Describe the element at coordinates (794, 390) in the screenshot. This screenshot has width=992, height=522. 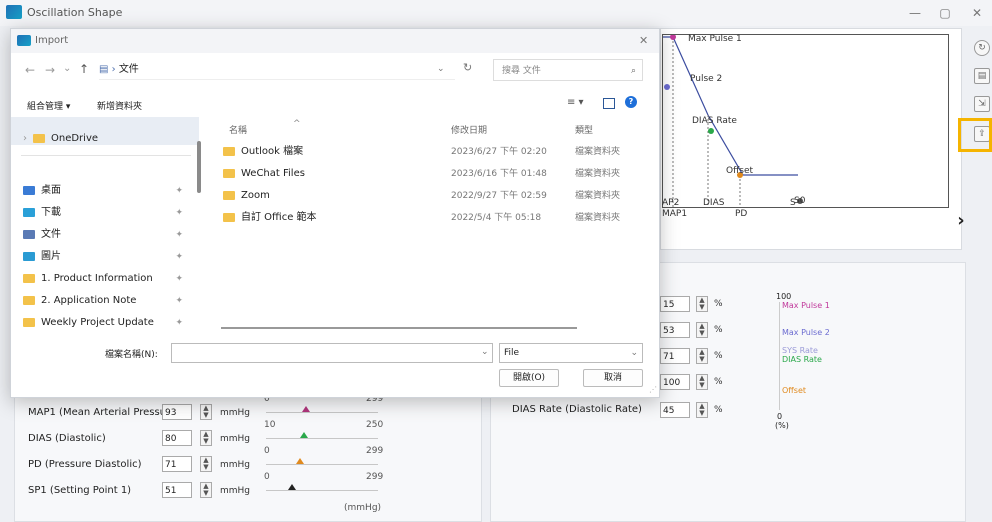
I see `legend-offset: Offset` at that location.